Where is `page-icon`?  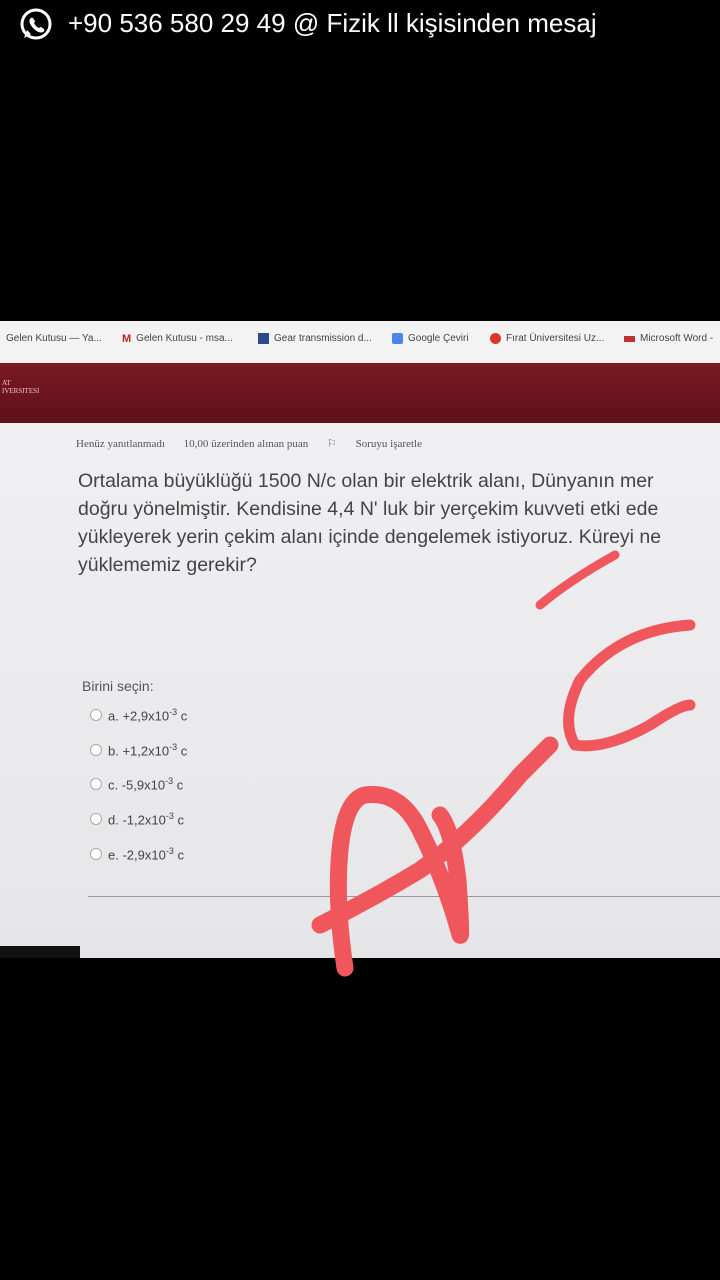 page-icon is located at coordinates (263, 338).